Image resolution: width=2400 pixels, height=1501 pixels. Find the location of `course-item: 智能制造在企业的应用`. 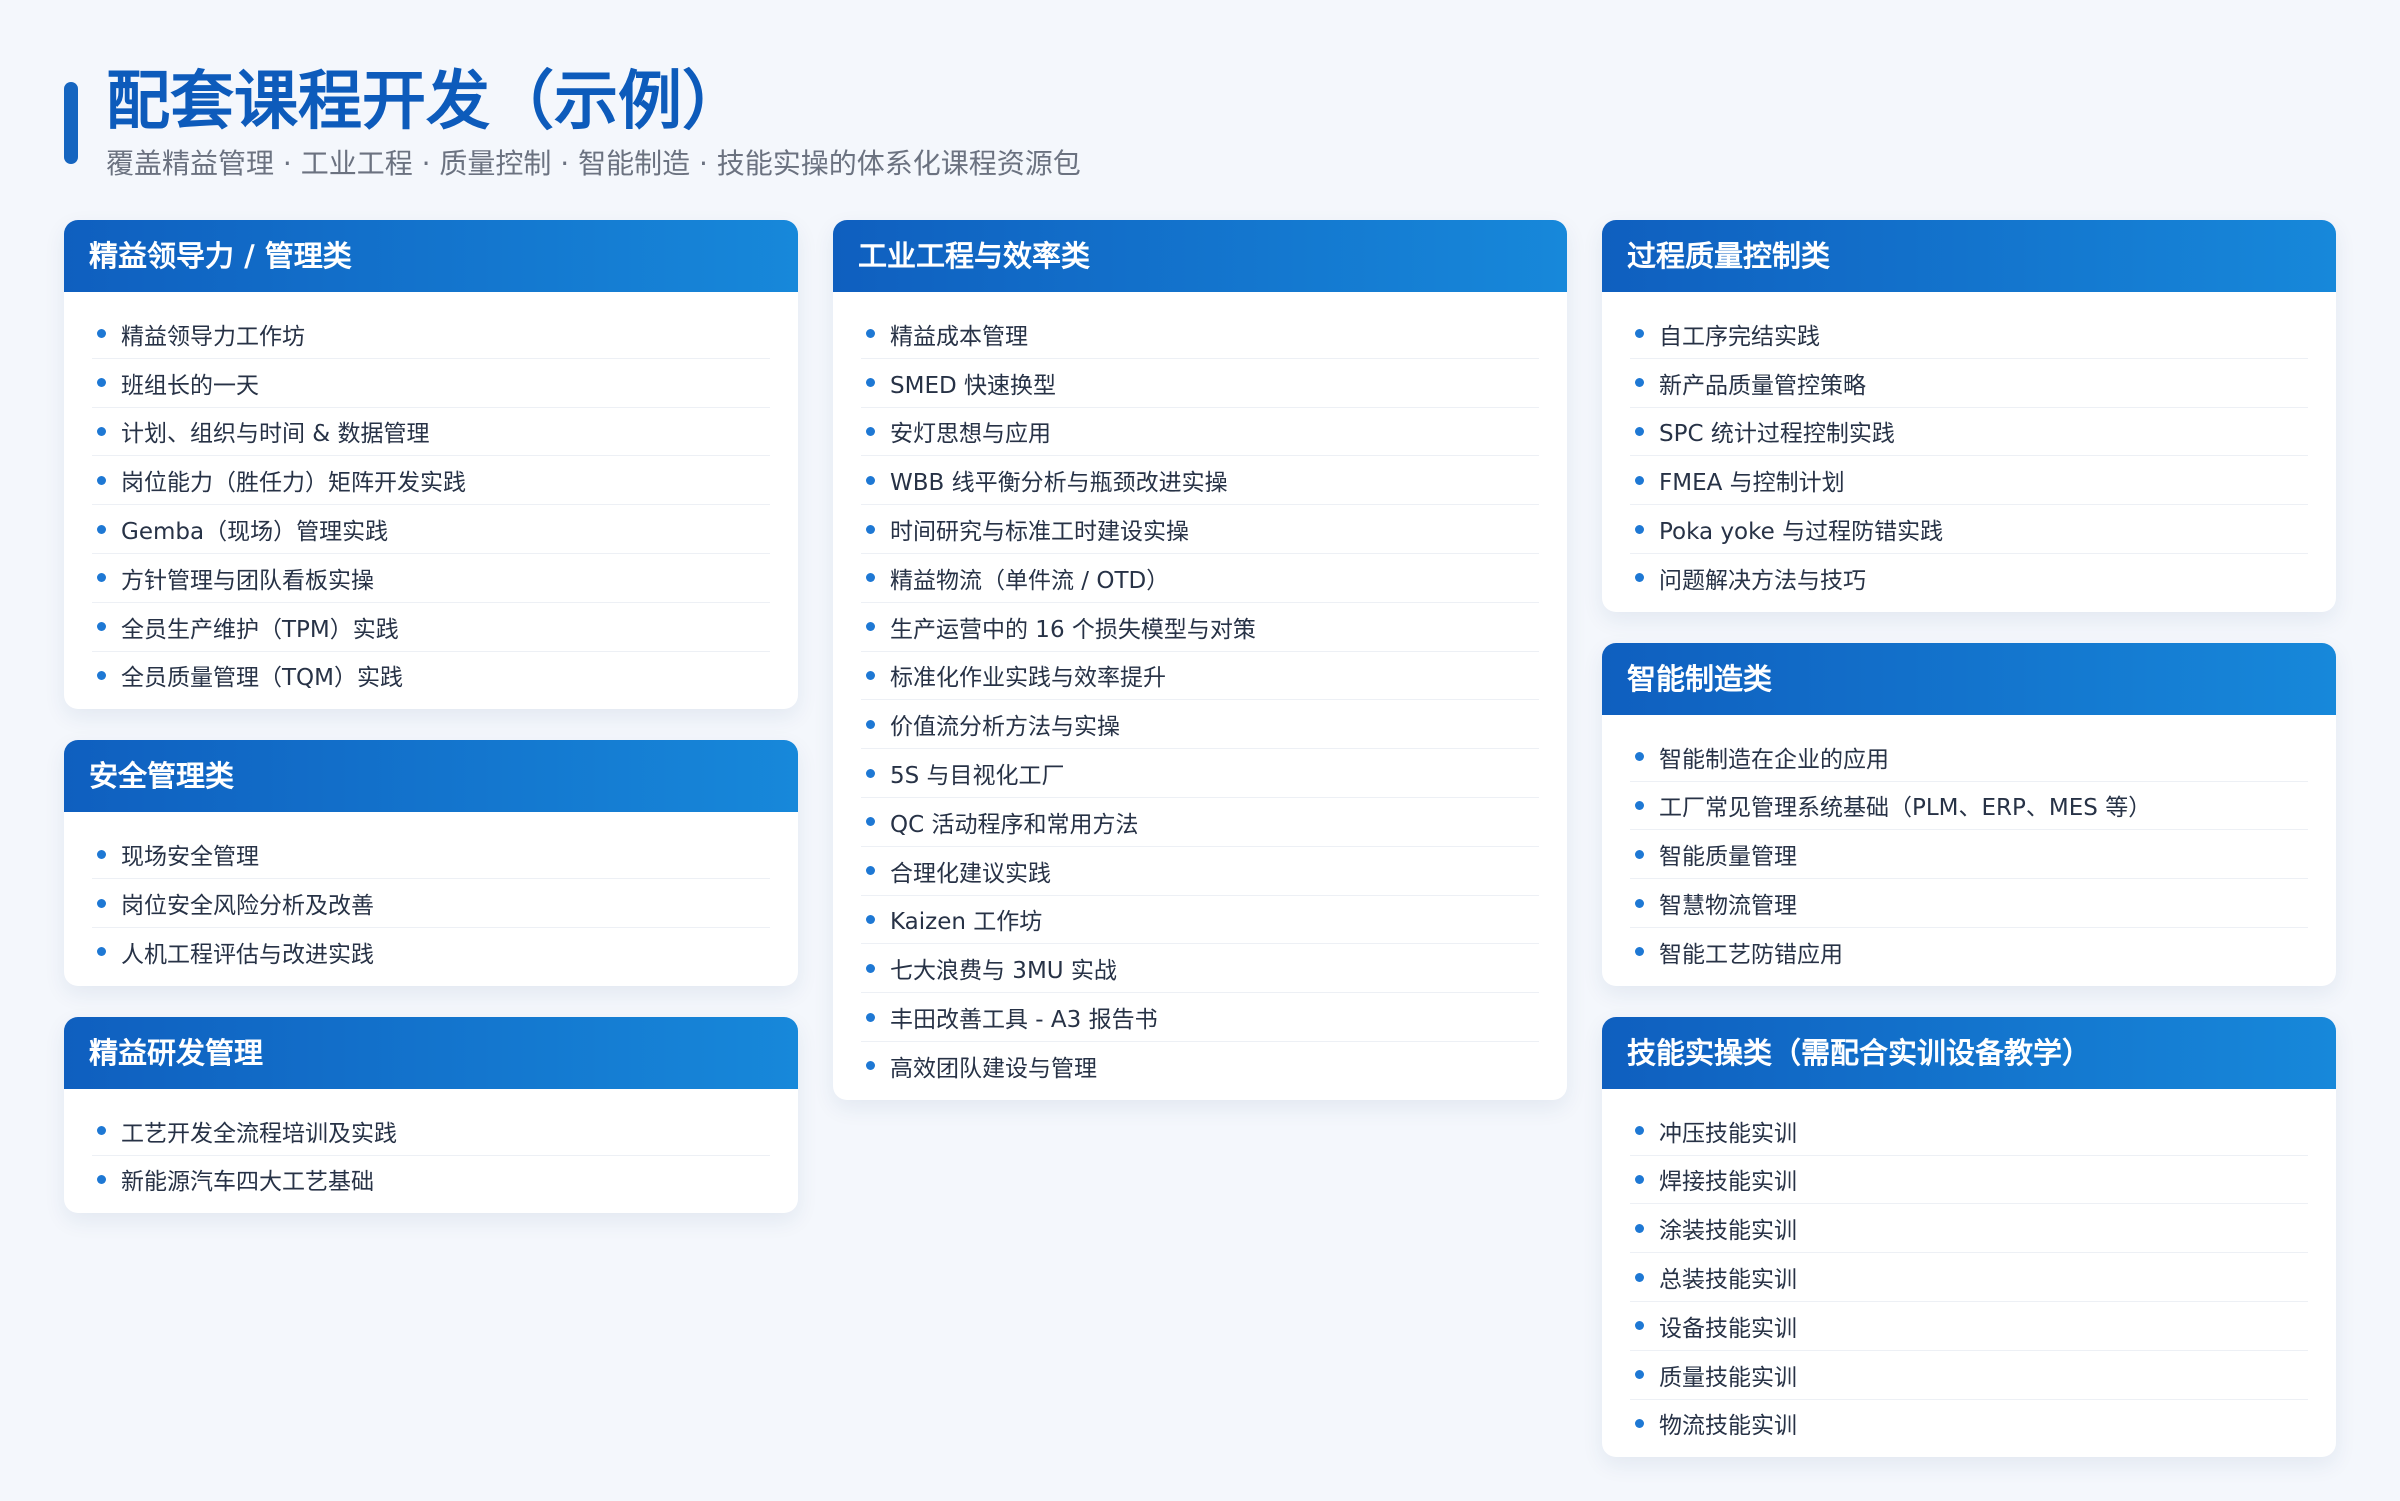

course-item: 智能制造在企业的应用 is located at coordinates (1969, 757).